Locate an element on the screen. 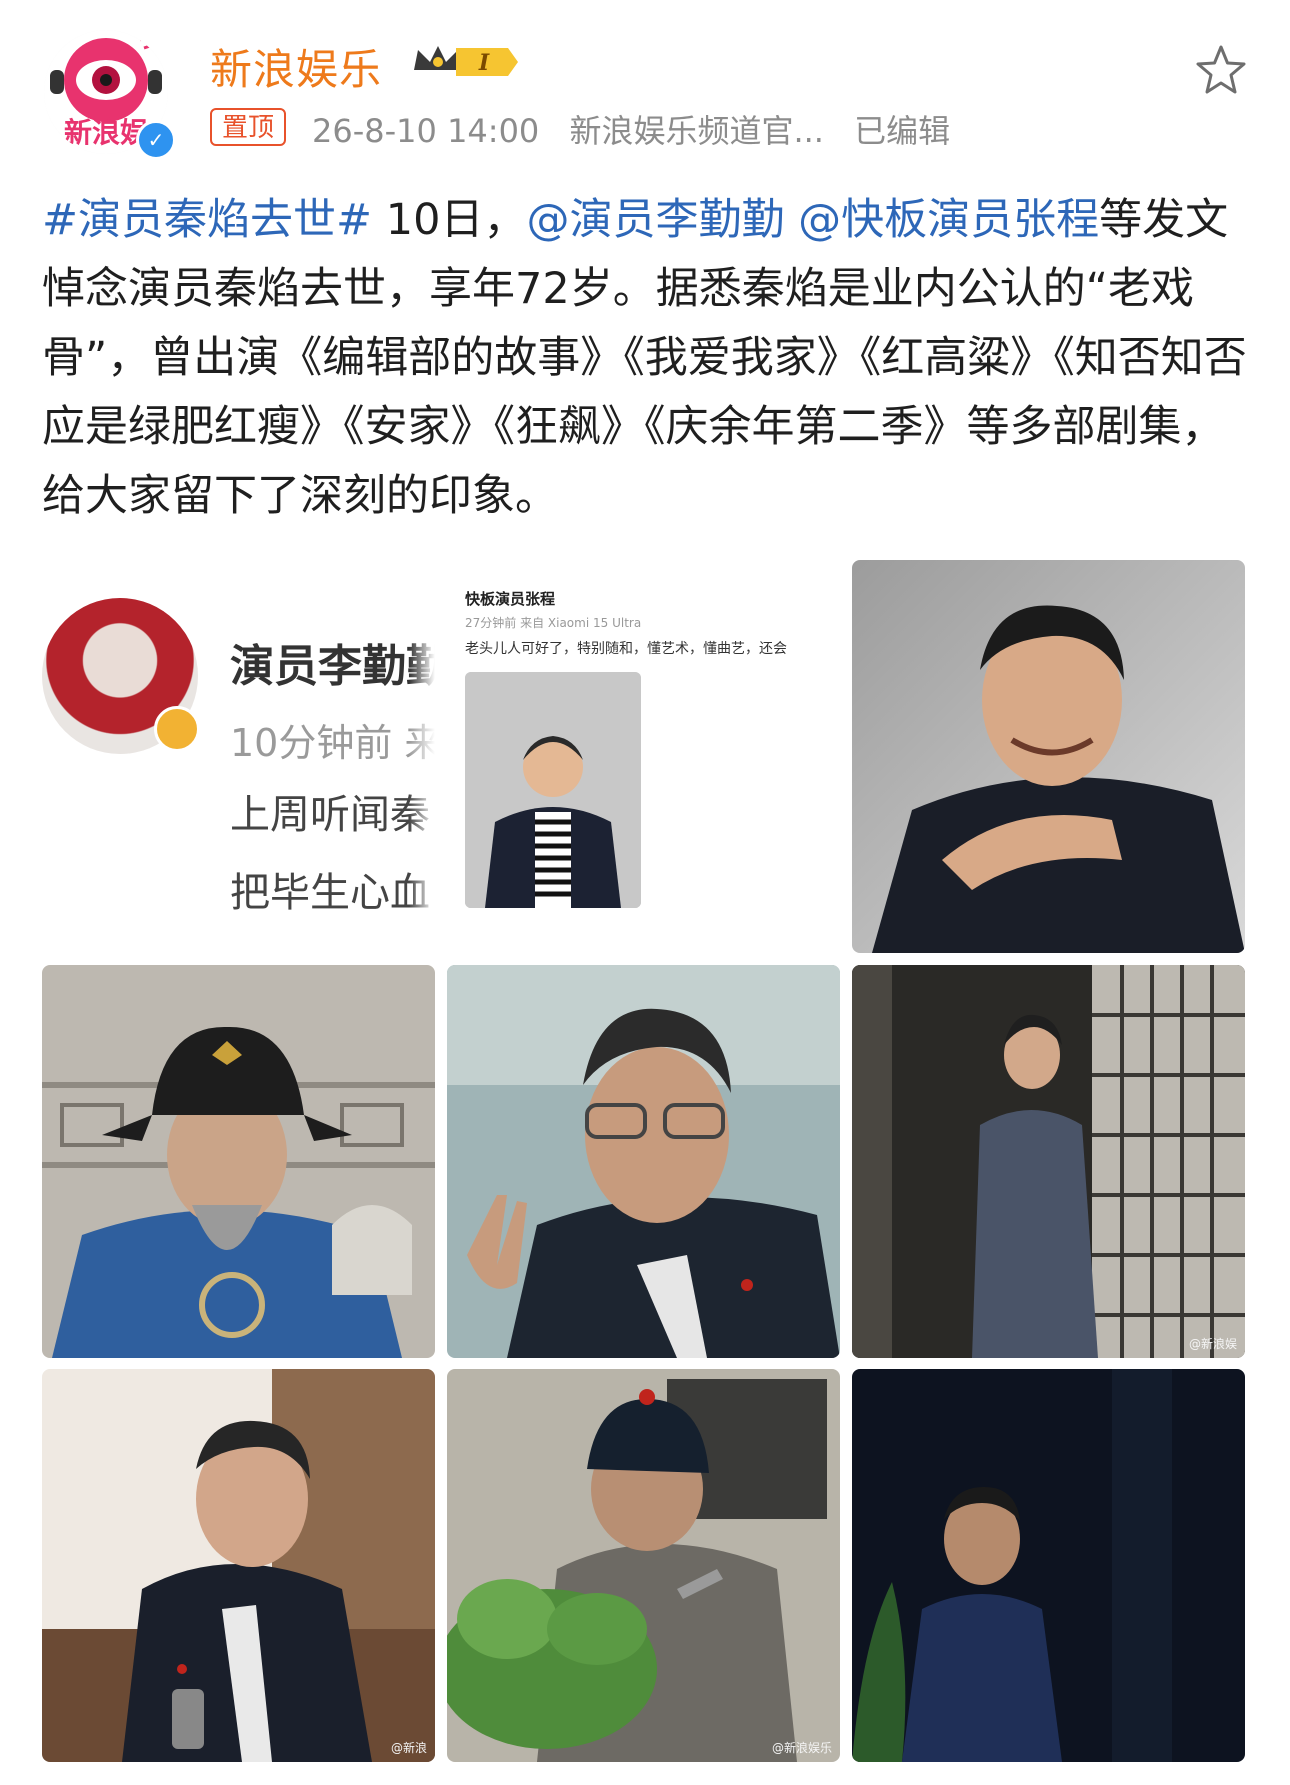 The image size is (1290, 1785). screenshot-time: 10分钟前 来 is located at coordinates (332, 743).